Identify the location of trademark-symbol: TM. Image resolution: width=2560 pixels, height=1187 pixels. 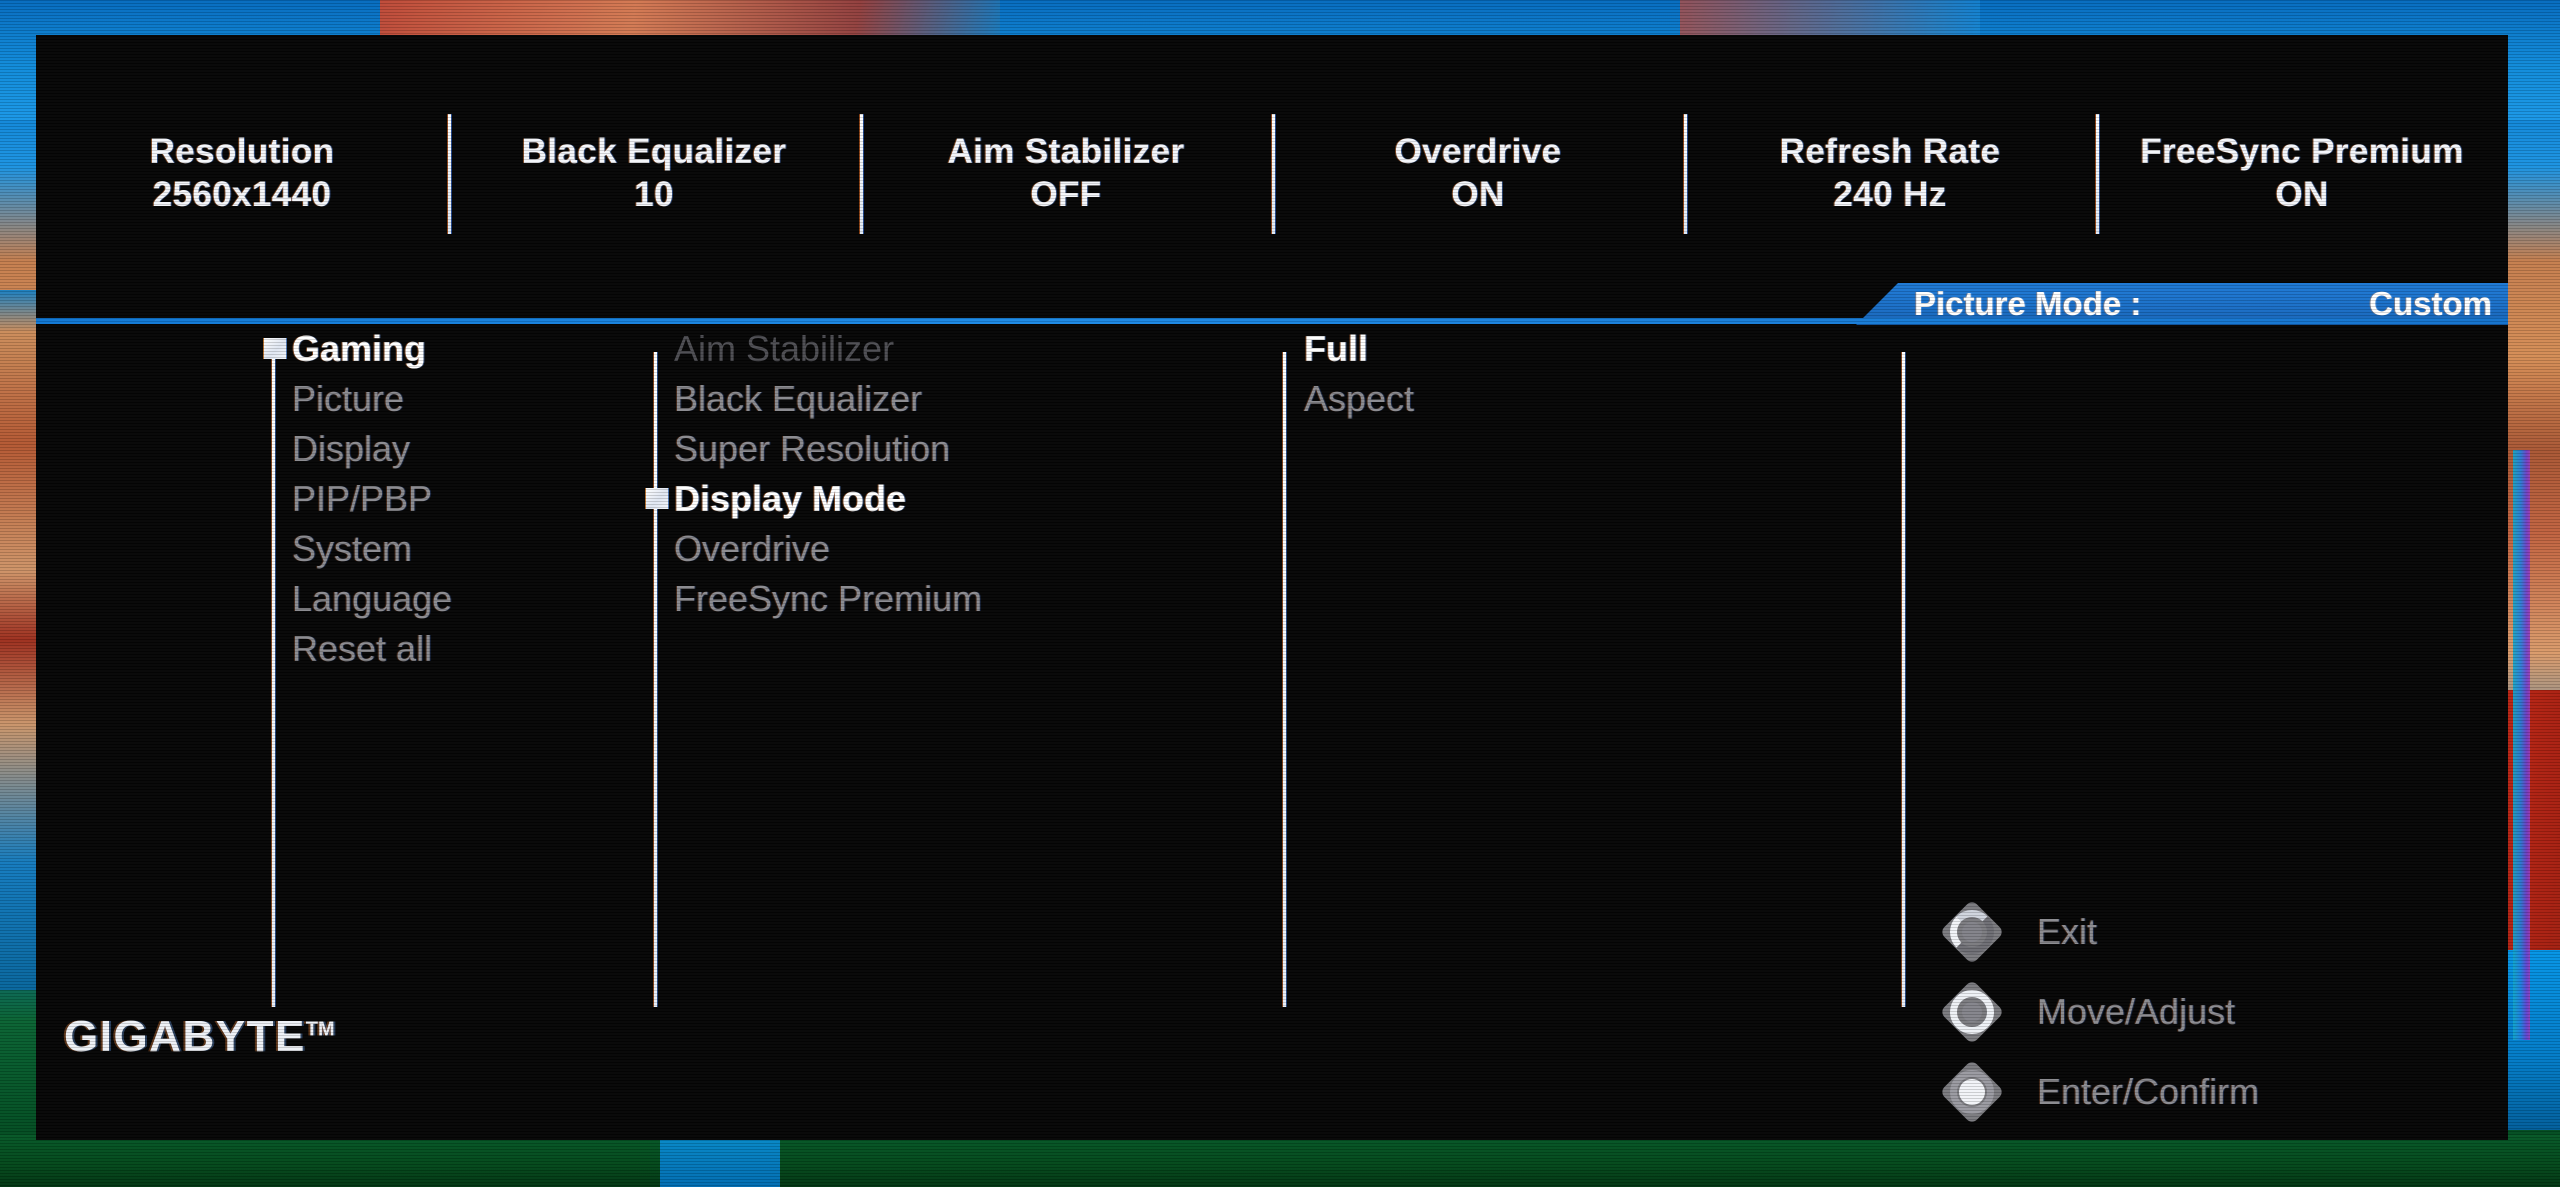
(320, 1029).